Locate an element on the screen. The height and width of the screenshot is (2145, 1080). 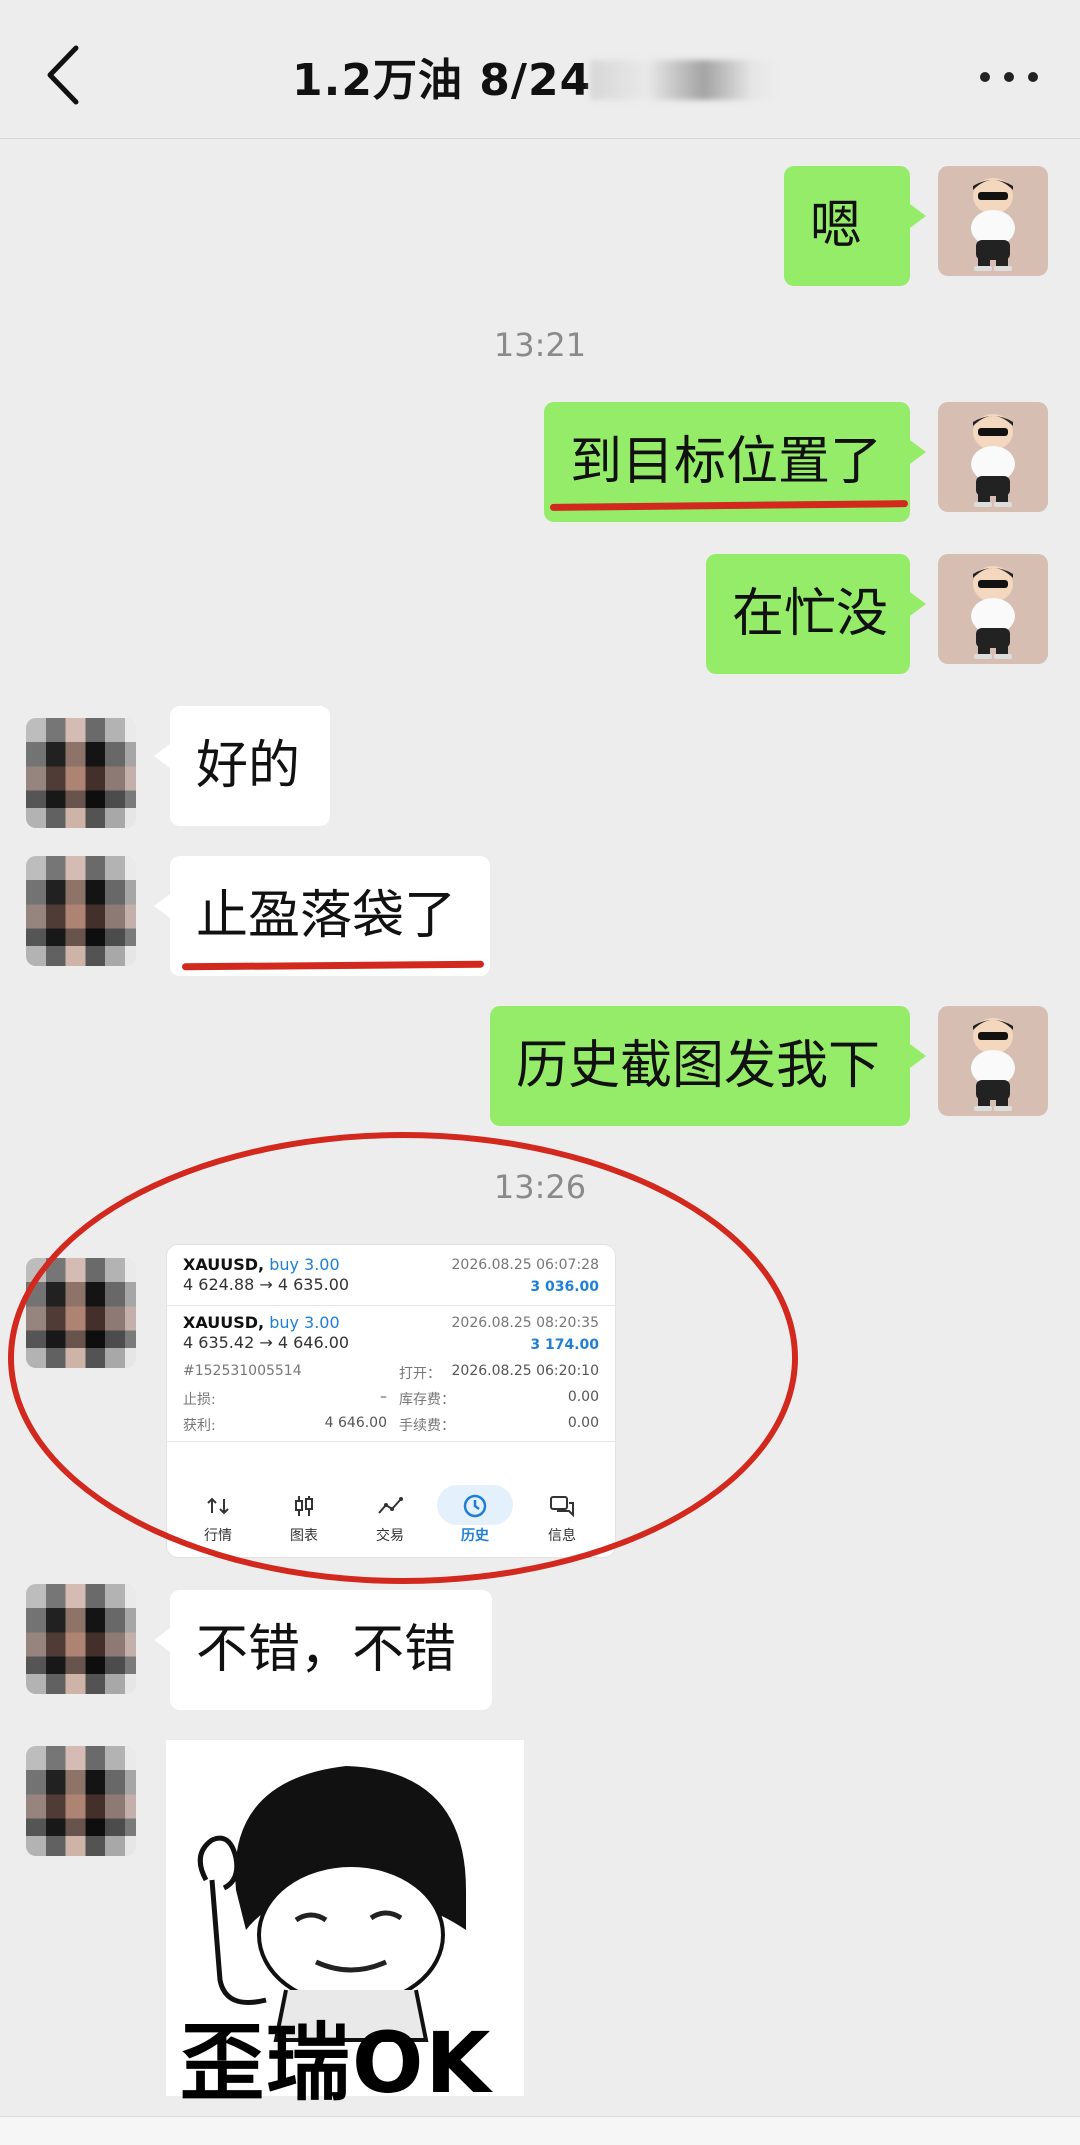
message-bubble-other: 好的 is located at coordinates (242, 766).